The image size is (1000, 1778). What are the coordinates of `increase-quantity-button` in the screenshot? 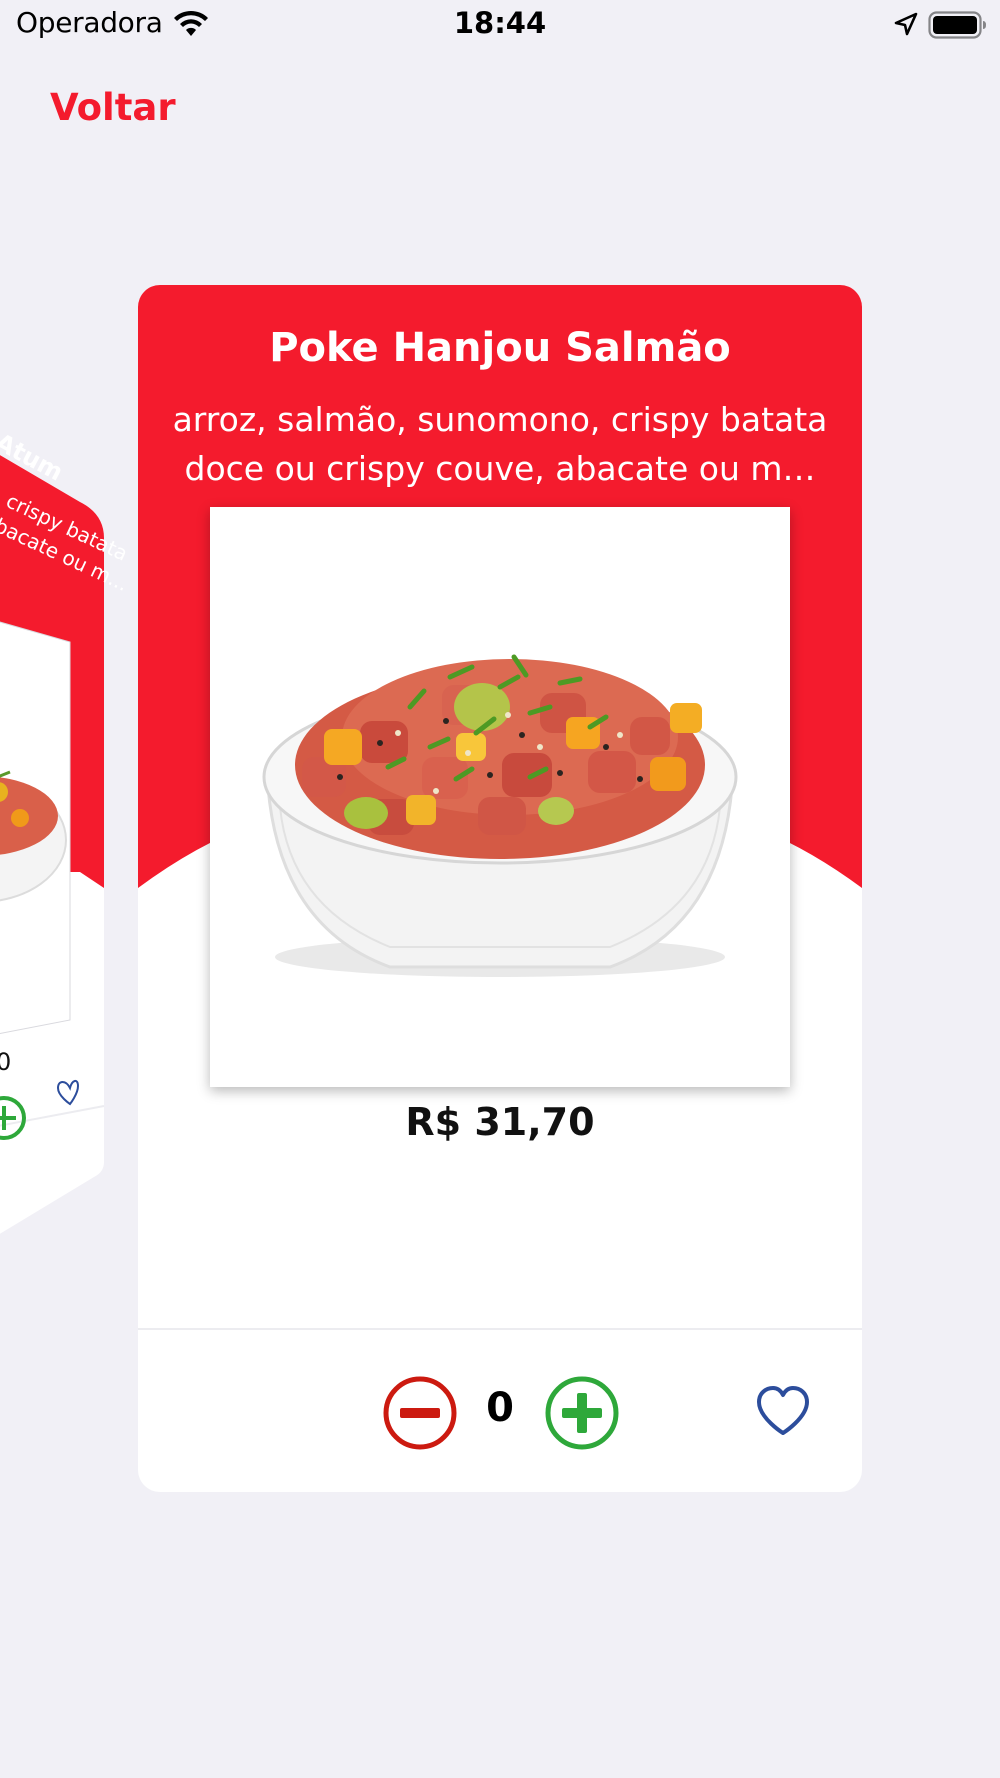 It's located at (582, 1413).